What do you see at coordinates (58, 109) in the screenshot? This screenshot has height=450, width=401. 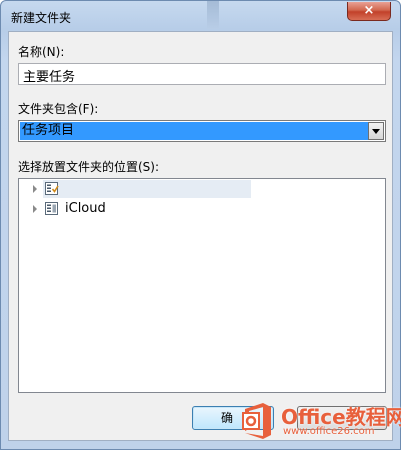 I see `folder-contains-label: 文件夹包含(F):` at bounding box center [58, 109].